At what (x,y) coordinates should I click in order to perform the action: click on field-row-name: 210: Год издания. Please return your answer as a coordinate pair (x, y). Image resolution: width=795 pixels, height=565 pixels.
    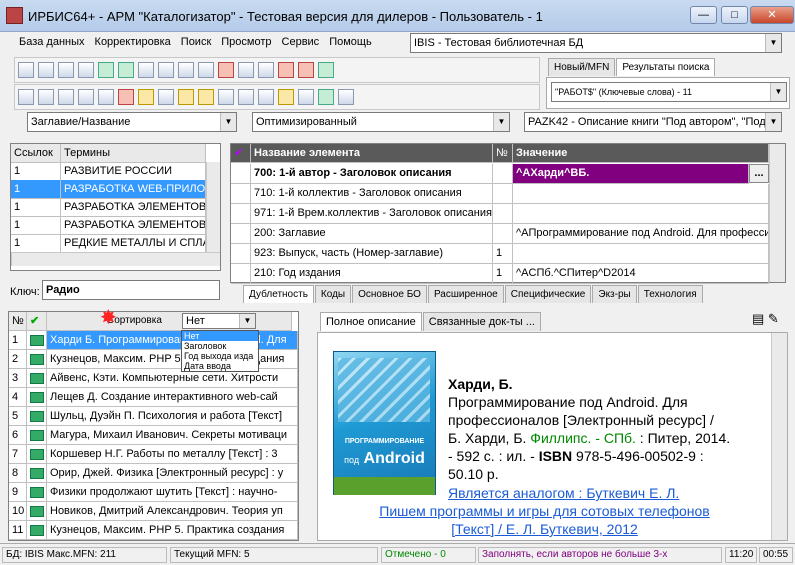
    Looking at the image, I should click on (372, 274).